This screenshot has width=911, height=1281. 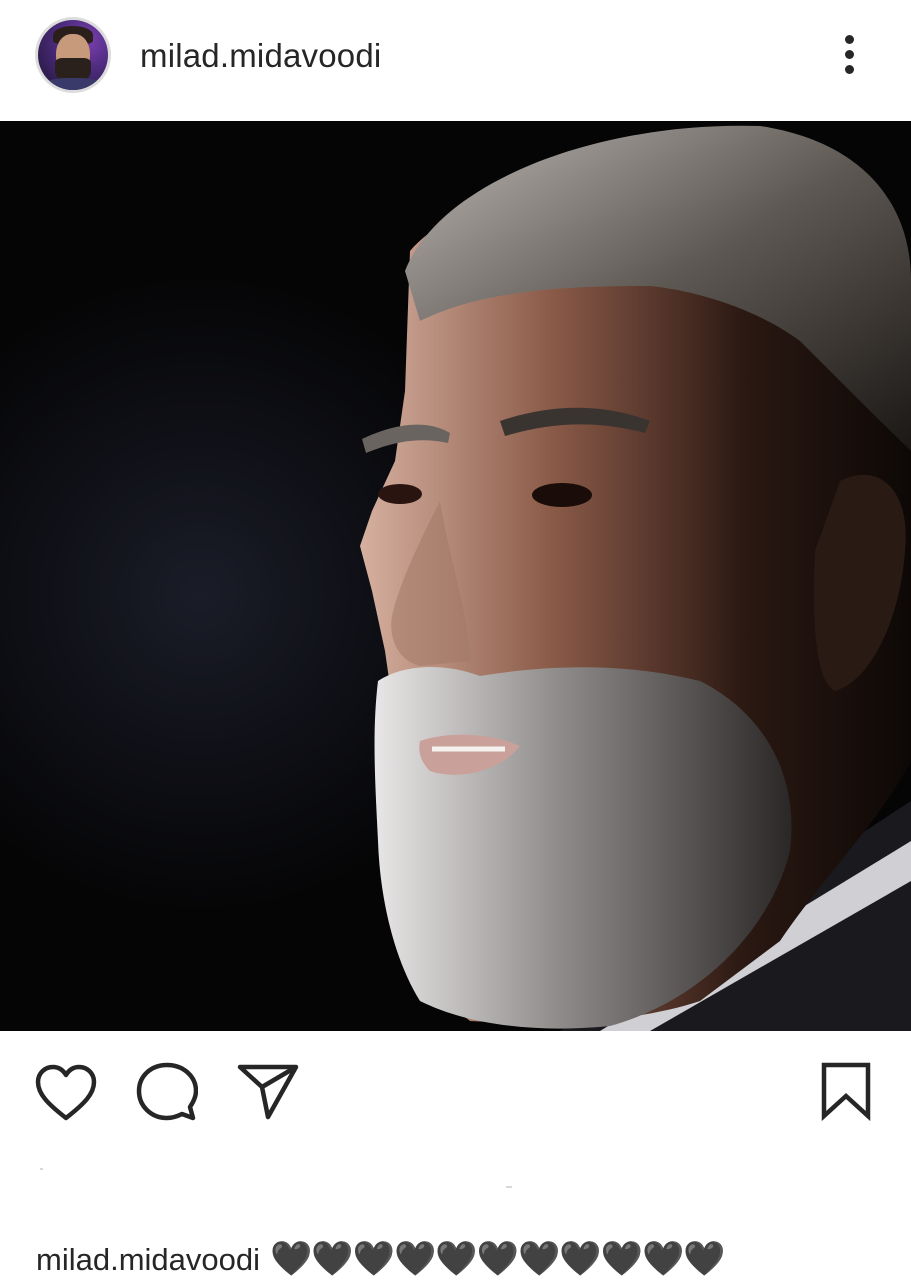 I want to click on post-header: milad.midavoodi, so click(x=455, y=60).